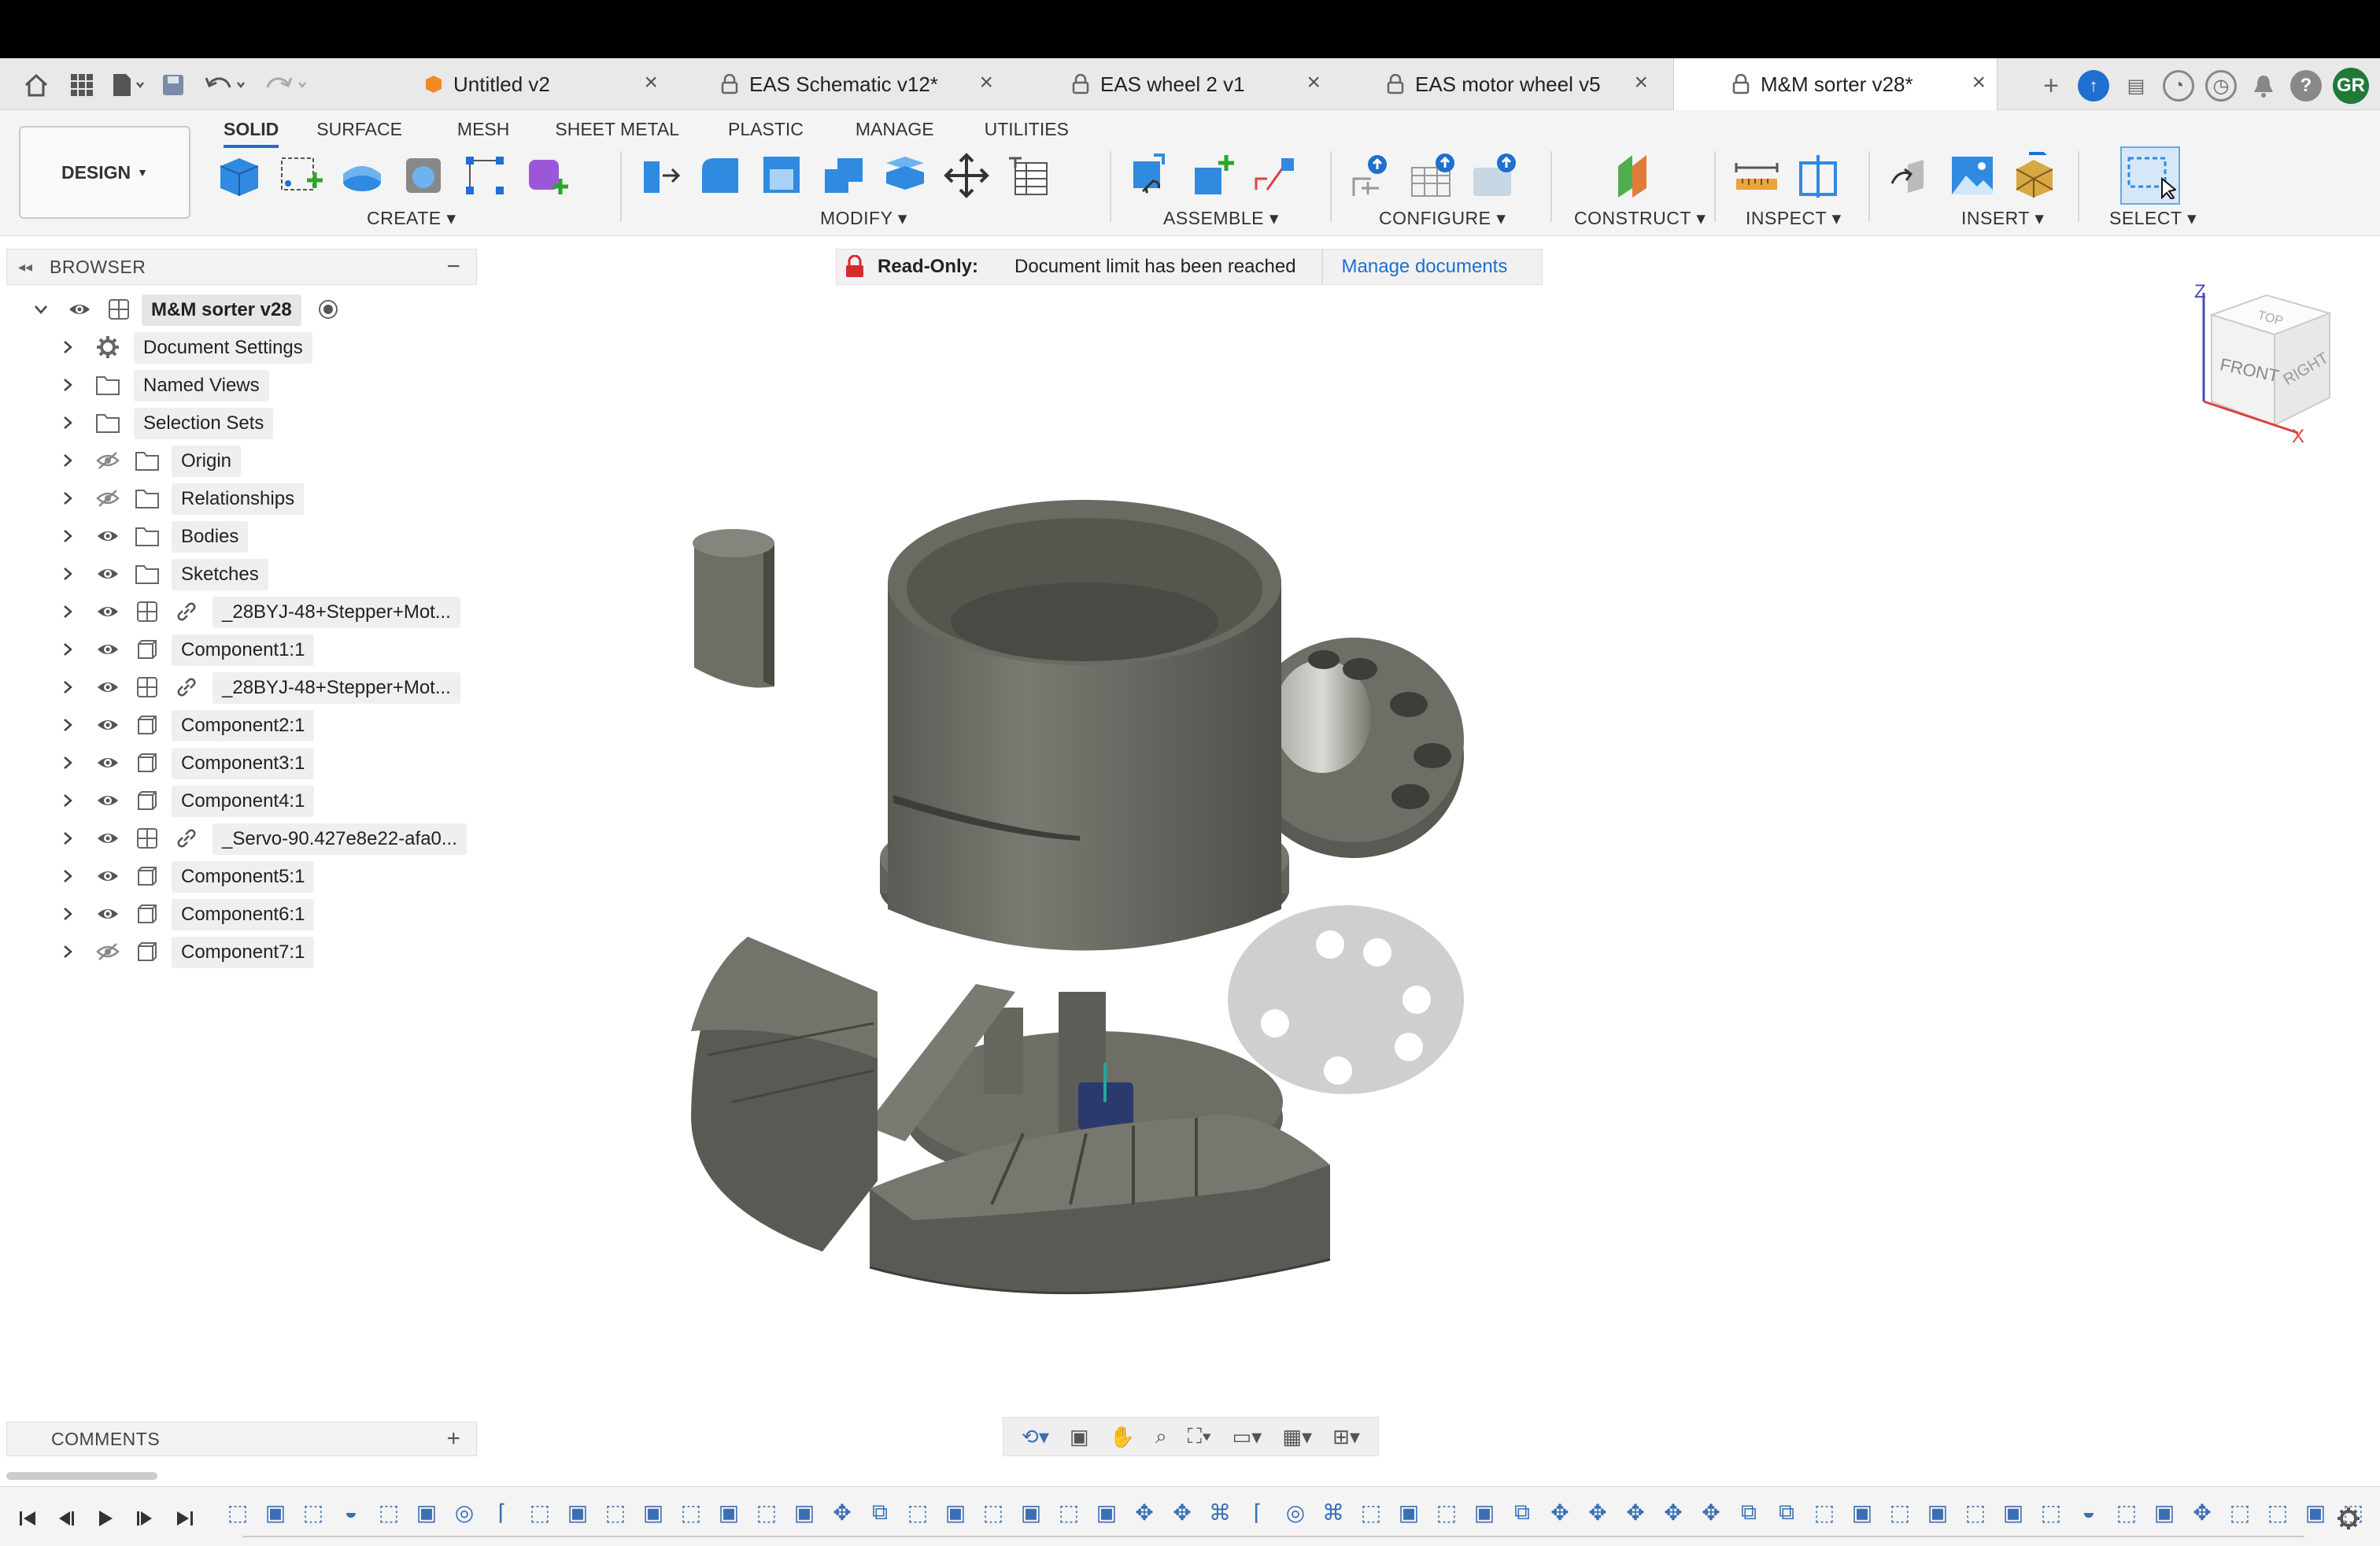 This screenshot has height=1546, width=2380. I want to click on browser-tree-item: Document Settings, so click(244, 347).